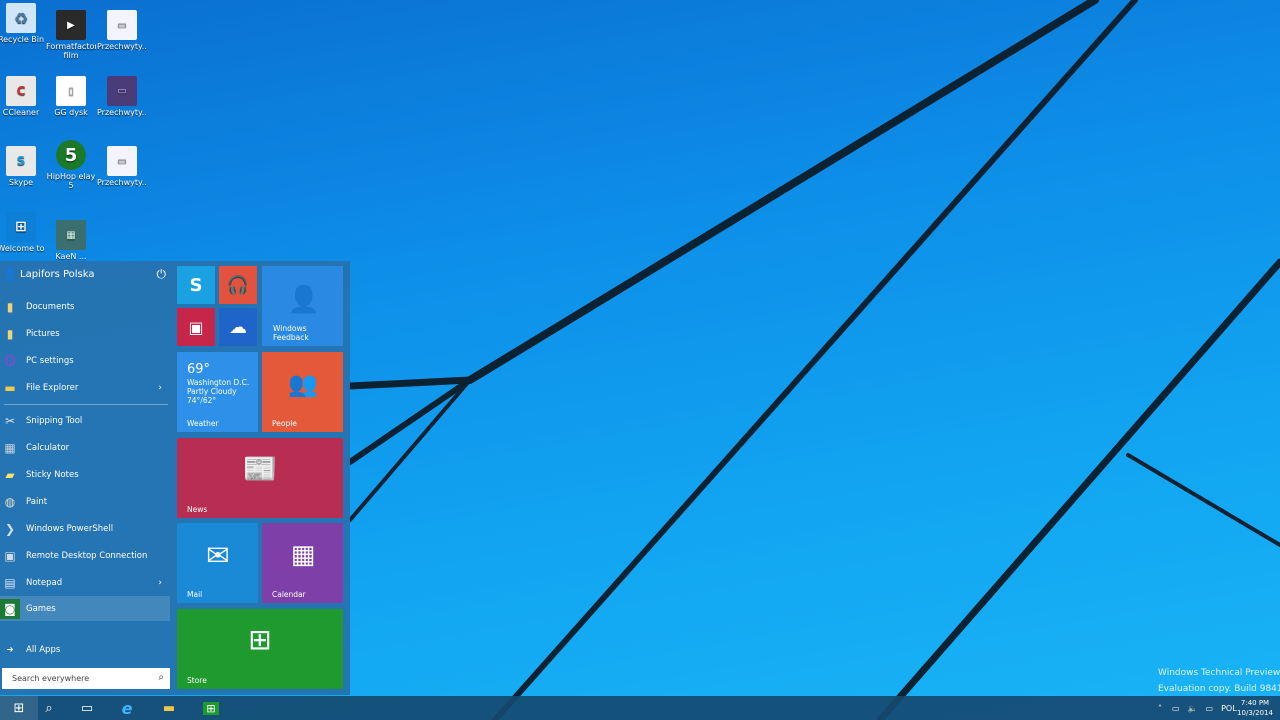  Describe the element at coordinates (217, 563) in the screenshot. I see `tile-mail: ✉ Mail` at that location.